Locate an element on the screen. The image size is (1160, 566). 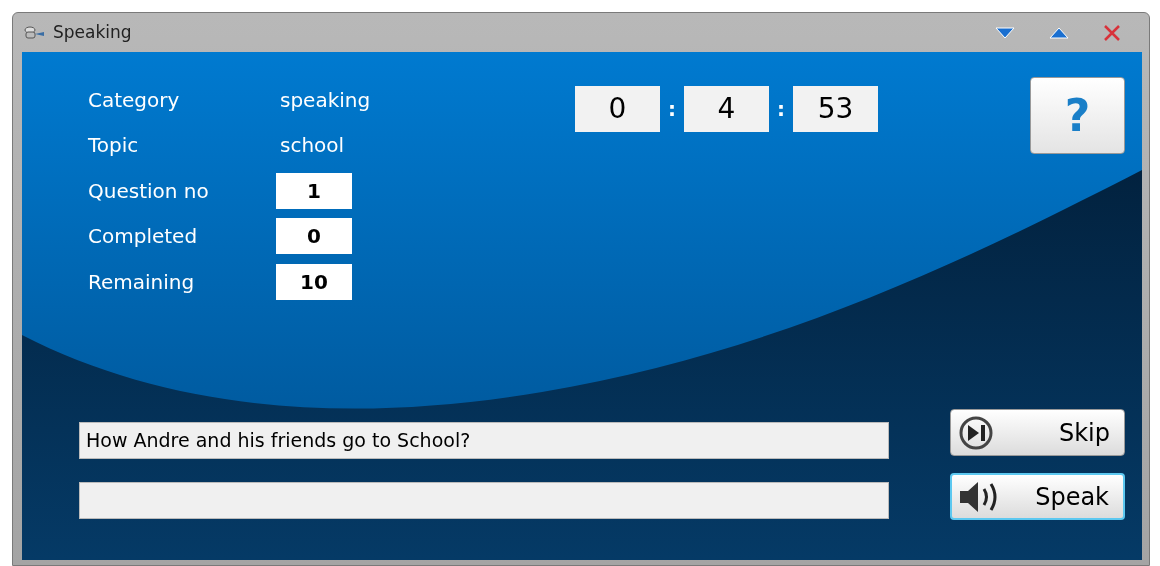
minimize-icon is located at coordinates (1005, 32).